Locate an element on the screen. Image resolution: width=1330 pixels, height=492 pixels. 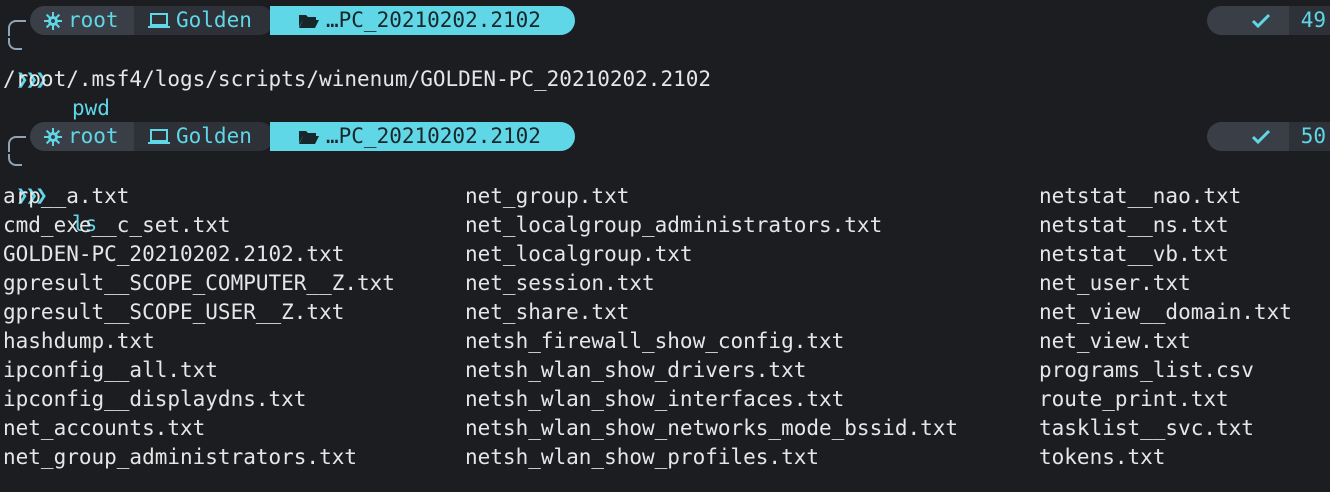
file-entry: tasklist__svc.txt is located at coordinates (1146, 428).